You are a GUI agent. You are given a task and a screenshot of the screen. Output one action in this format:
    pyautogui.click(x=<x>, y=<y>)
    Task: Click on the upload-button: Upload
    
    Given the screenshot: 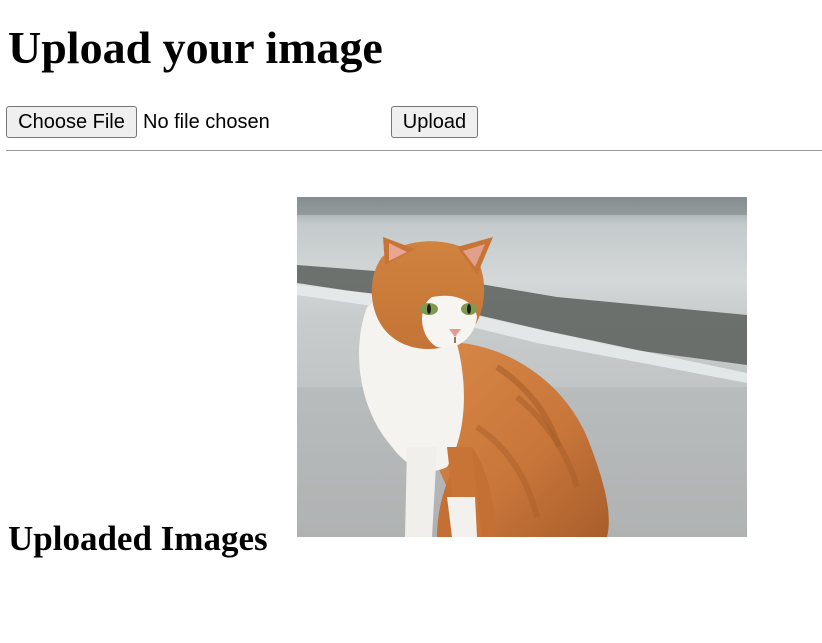 What is the action you would take?
    pyautogui.click(x=434, y=122)
    